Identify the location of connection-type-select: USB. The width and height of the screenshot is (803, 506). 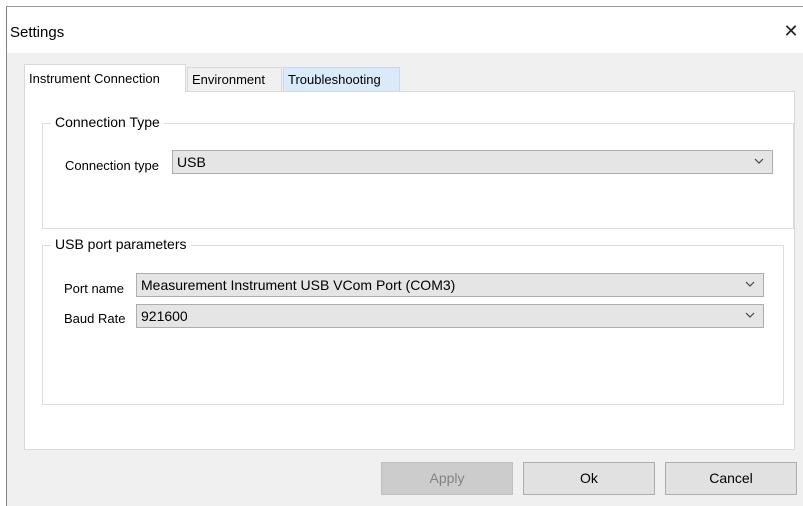
(472, 162).